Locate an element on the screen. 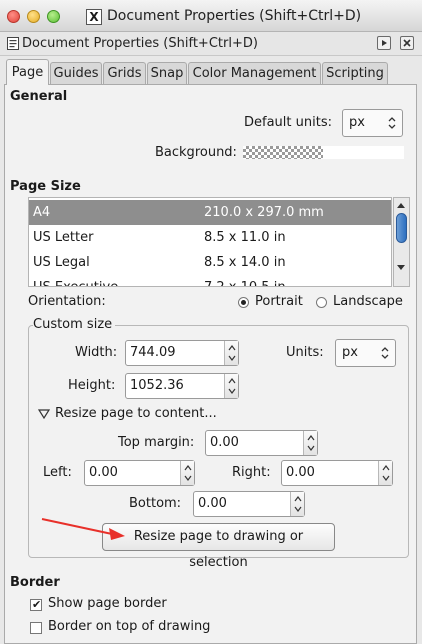  close-window-button is located at coordinates (13, 16).